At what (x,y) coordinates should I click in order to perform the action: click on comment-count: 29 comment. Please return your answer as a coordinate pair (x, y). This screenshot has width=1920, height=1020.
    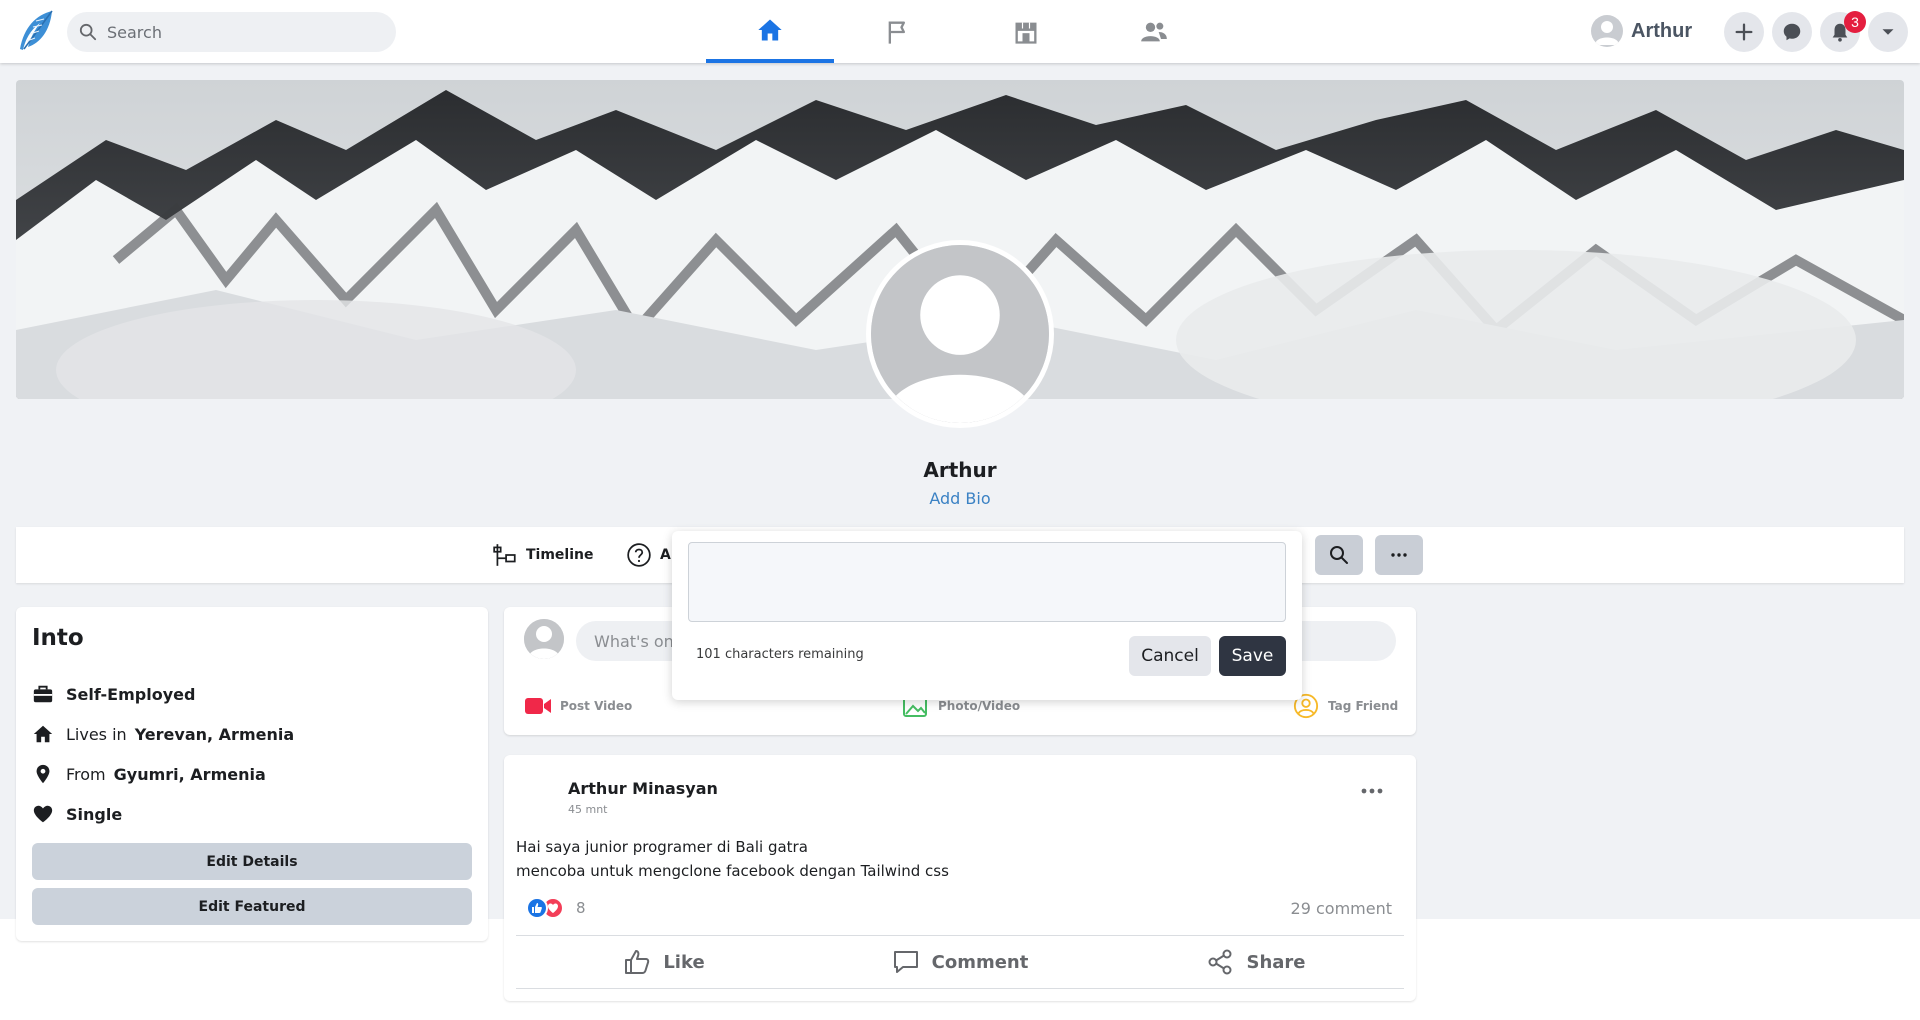
    Looking at the image, I should click on (1341, 908).